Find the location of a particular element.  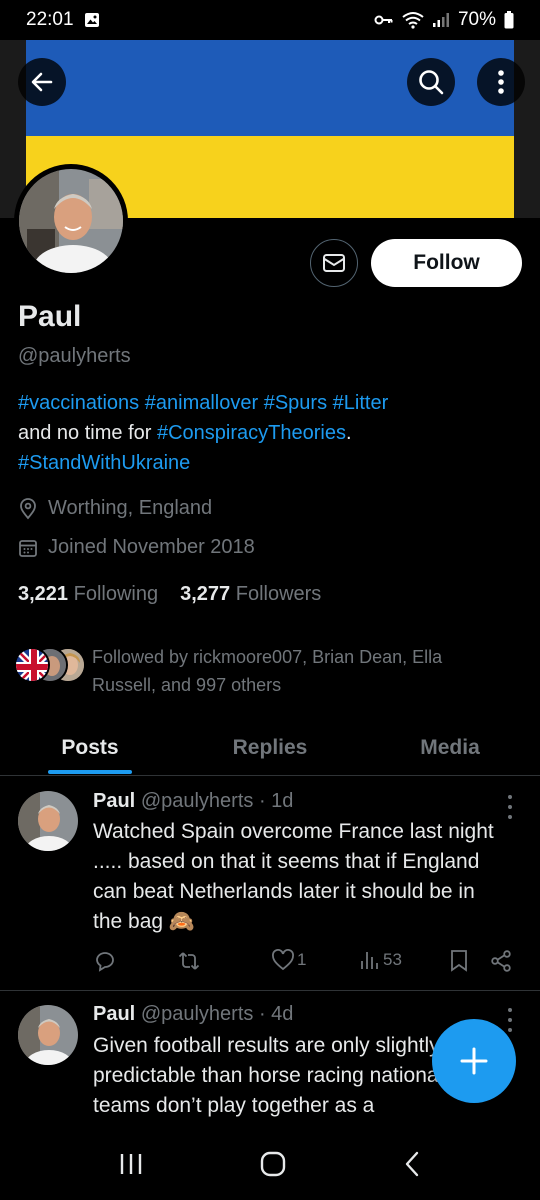

union-jack-avatar is located at coordinates (32, 665).